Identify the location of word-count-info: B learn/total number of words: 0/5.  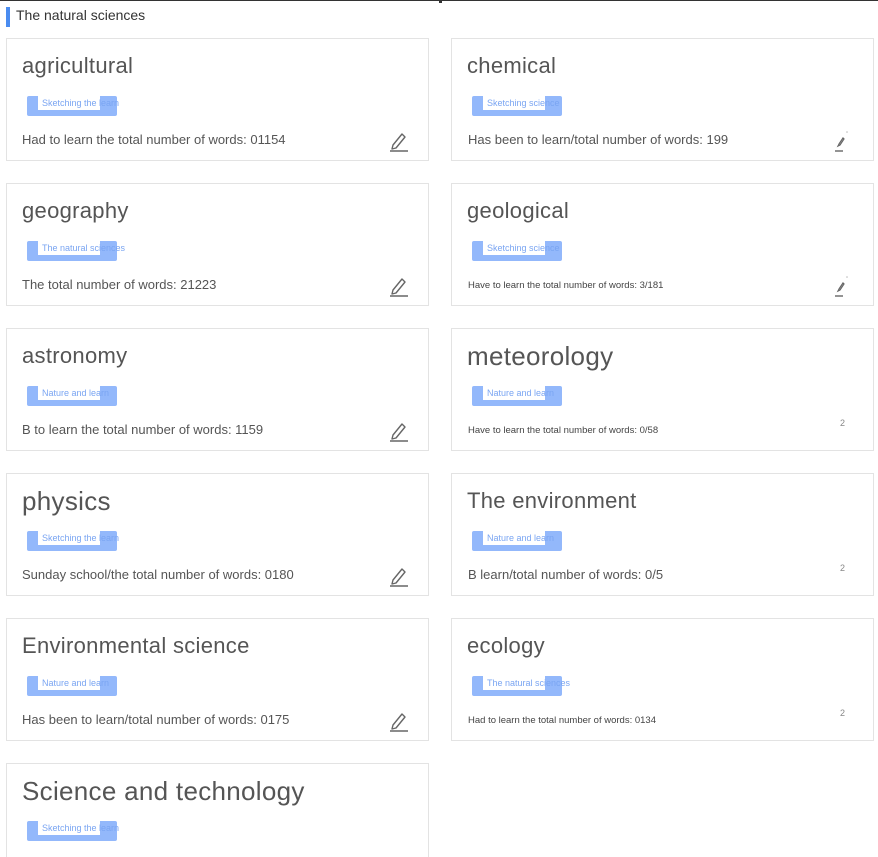
(566, 574).